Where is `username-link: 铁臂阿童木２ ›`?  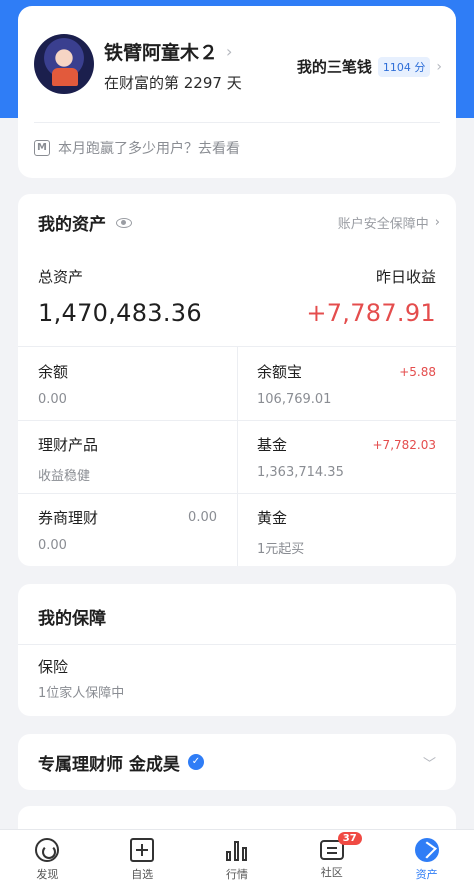
username-link: 铁臂阿童木２ › is located at coordinates (168, 51).